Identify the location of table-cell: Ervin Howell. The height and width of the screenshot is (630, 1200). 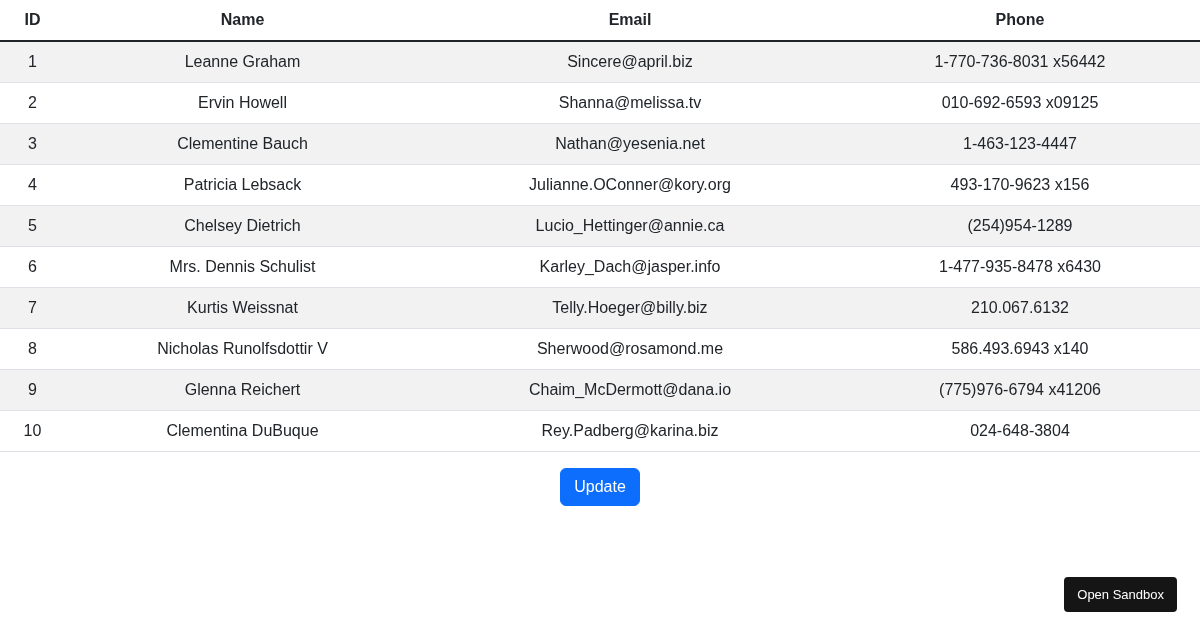
(242, 103).